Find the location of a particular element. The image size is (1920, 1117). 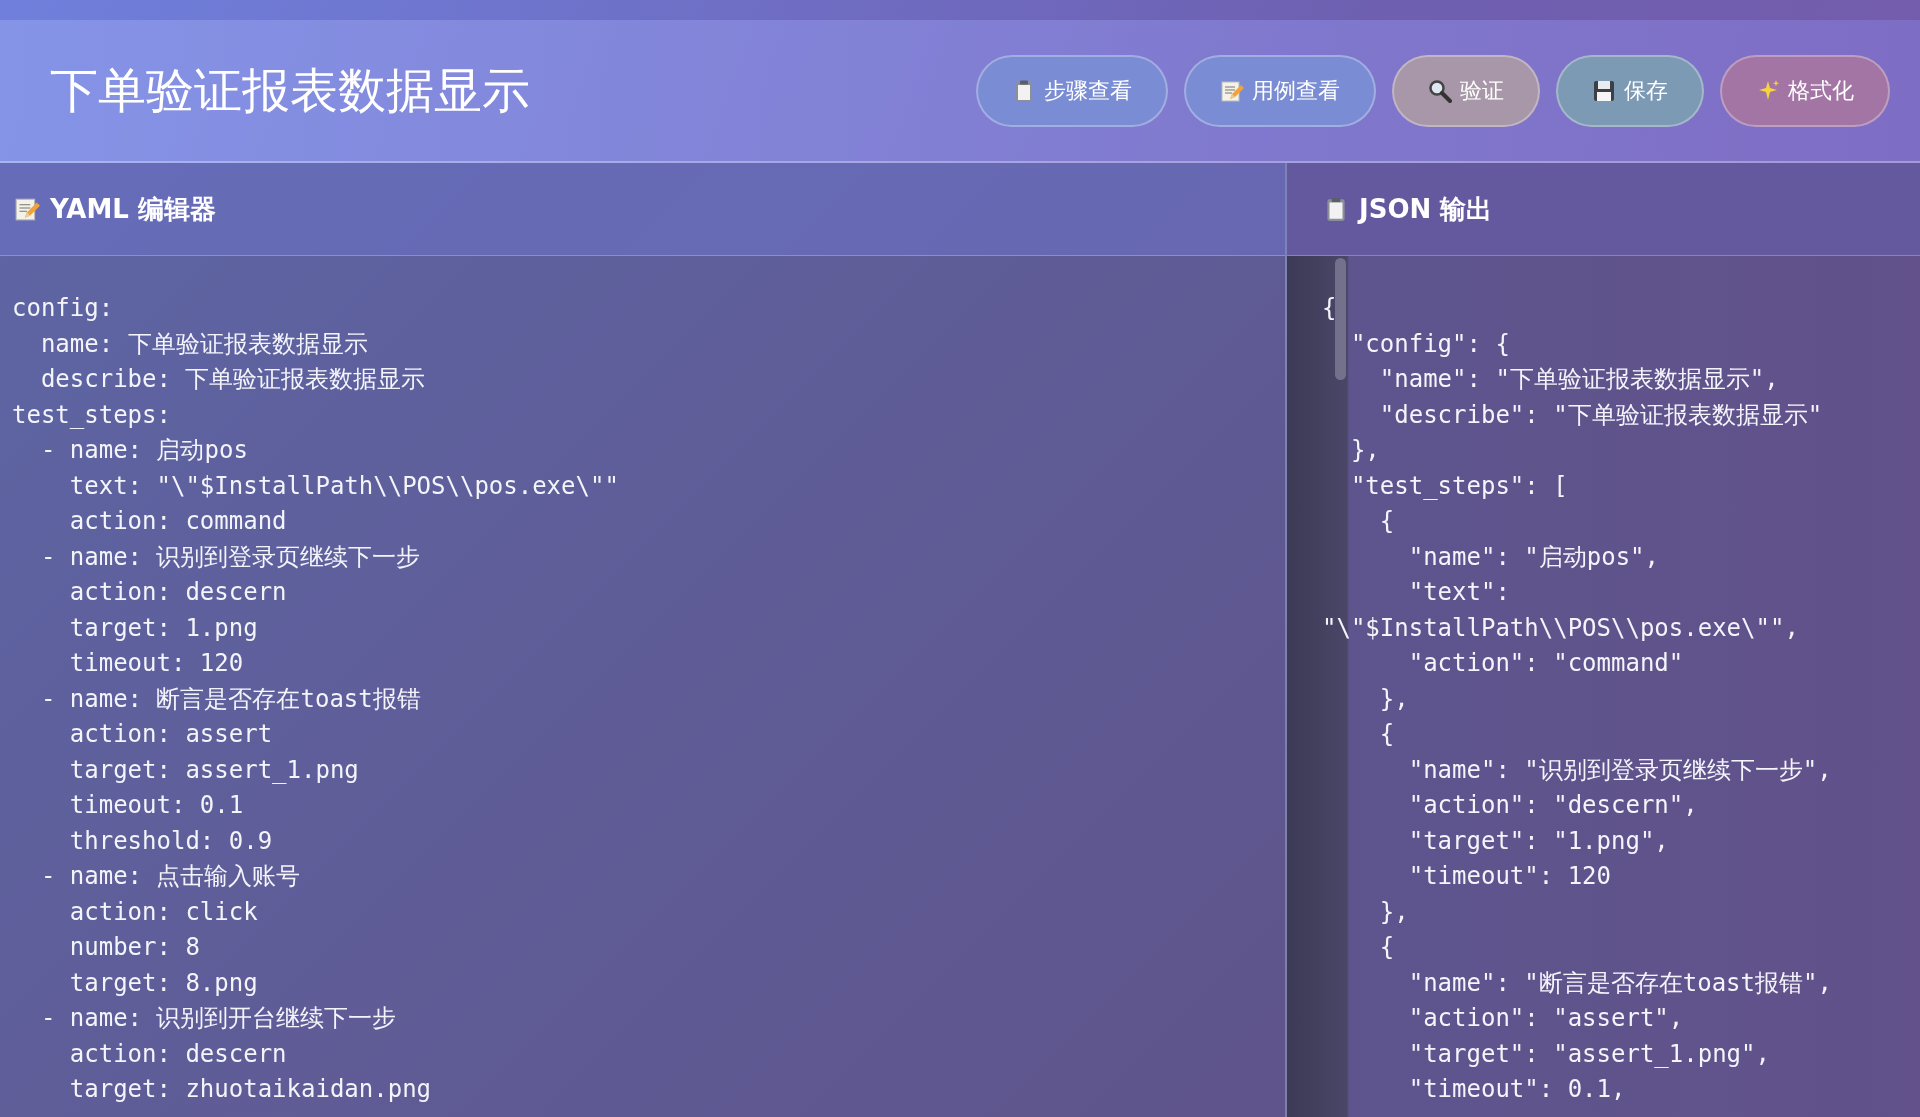

code-line: "text": is located at coordinates (1459, 592).